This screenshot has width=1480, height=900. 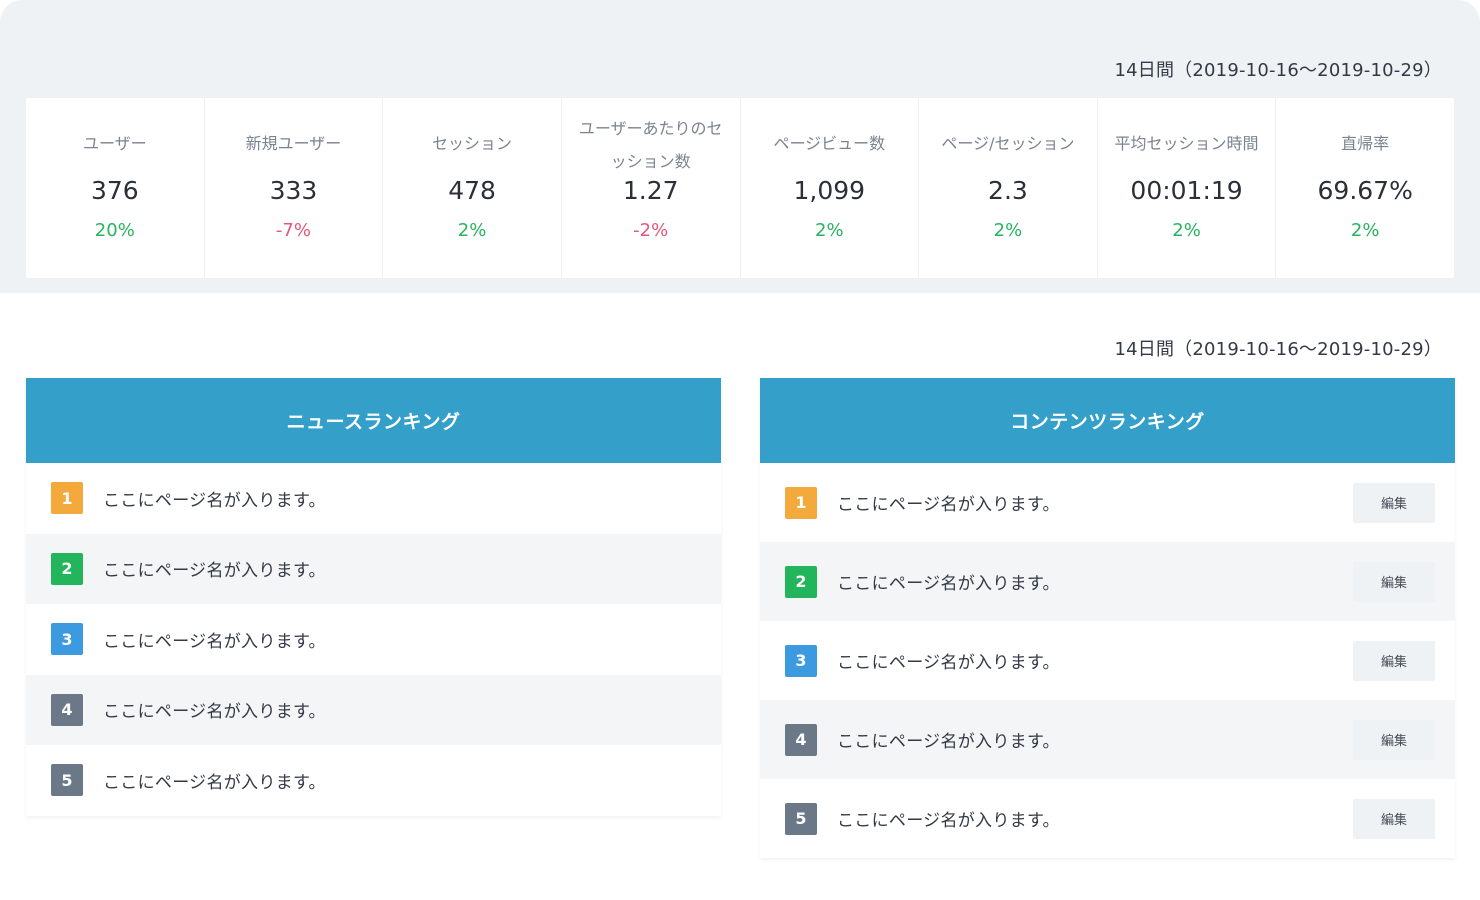 I want to click on stat-new-users: 新規ユーザー 333 -7%, so click(x=294, y=188).